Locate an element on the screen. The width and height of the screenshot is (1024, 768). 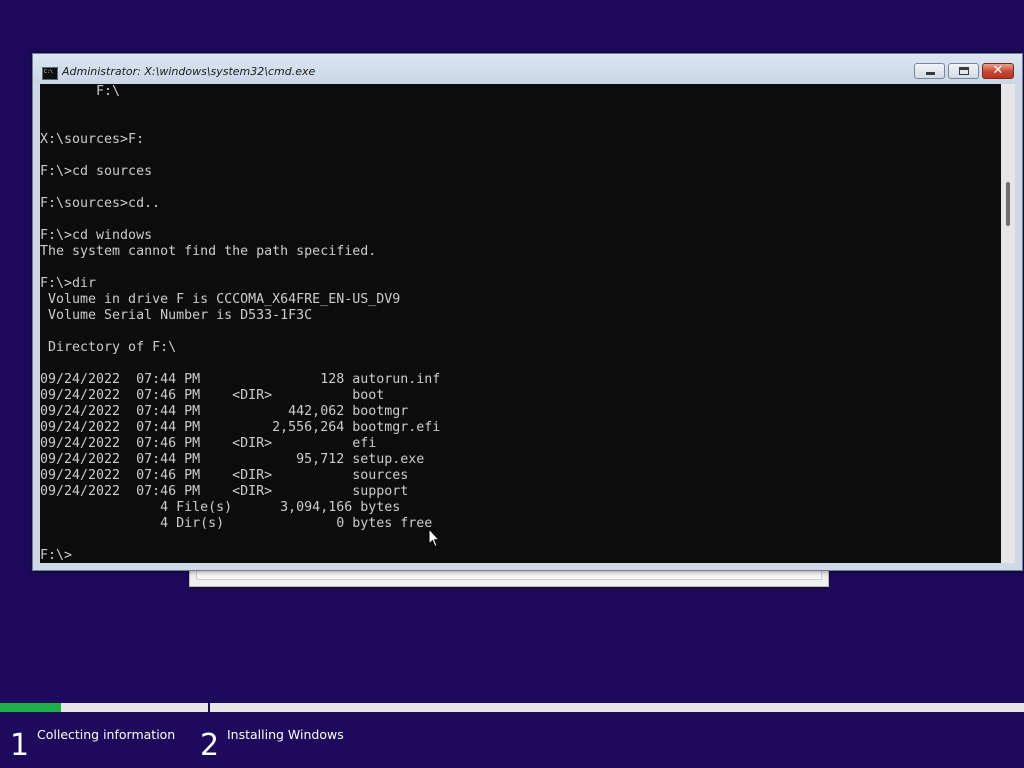
console-line: 09/24/2022 07:46 PM <DIR> support is located at coordinates (224, 491).